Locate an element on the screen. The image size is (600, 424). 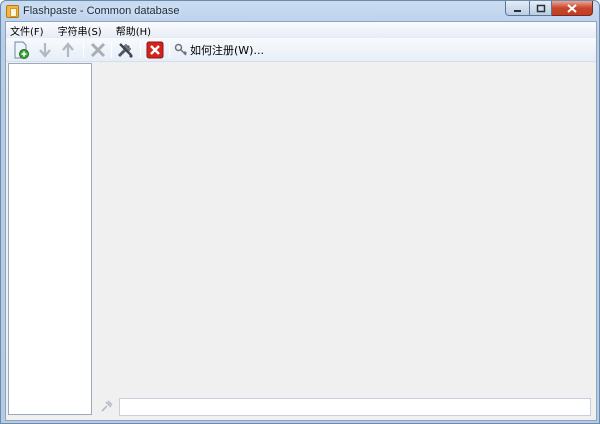
move-up-icon is located at coordinates (68, 49).